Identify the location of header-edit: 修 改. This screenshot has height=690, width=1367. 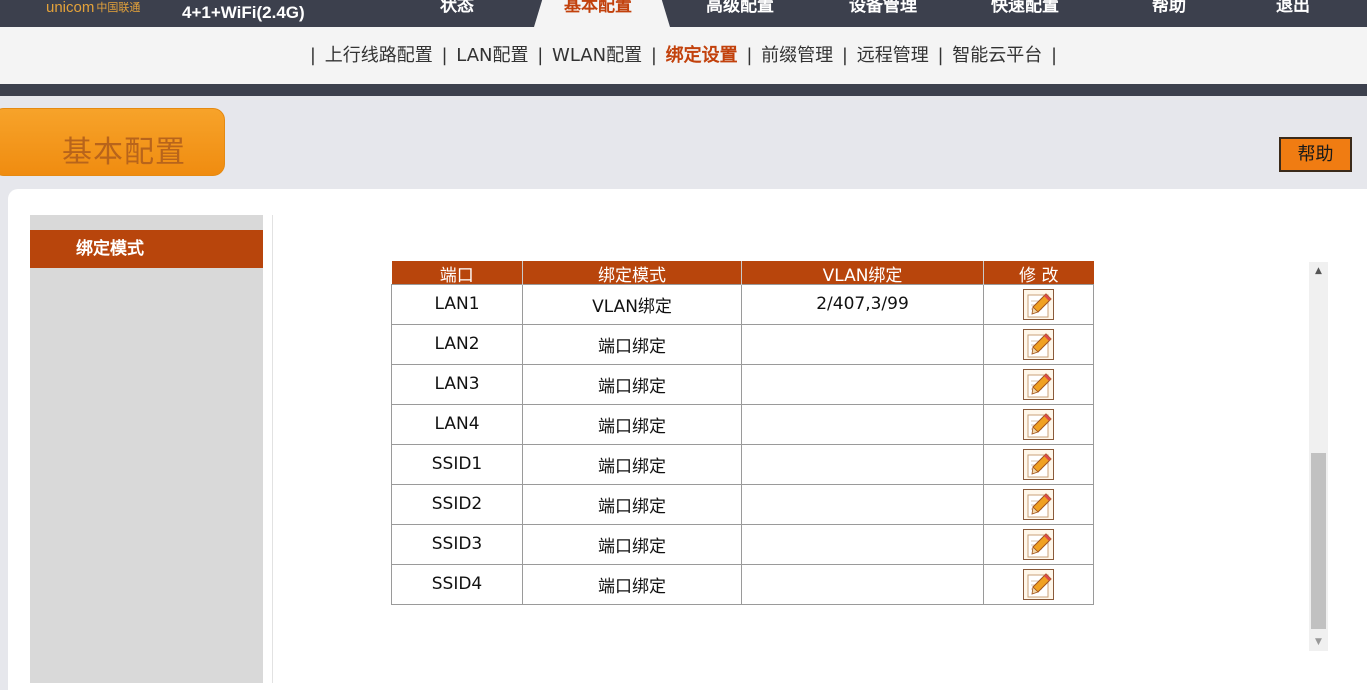
(1038, 272).